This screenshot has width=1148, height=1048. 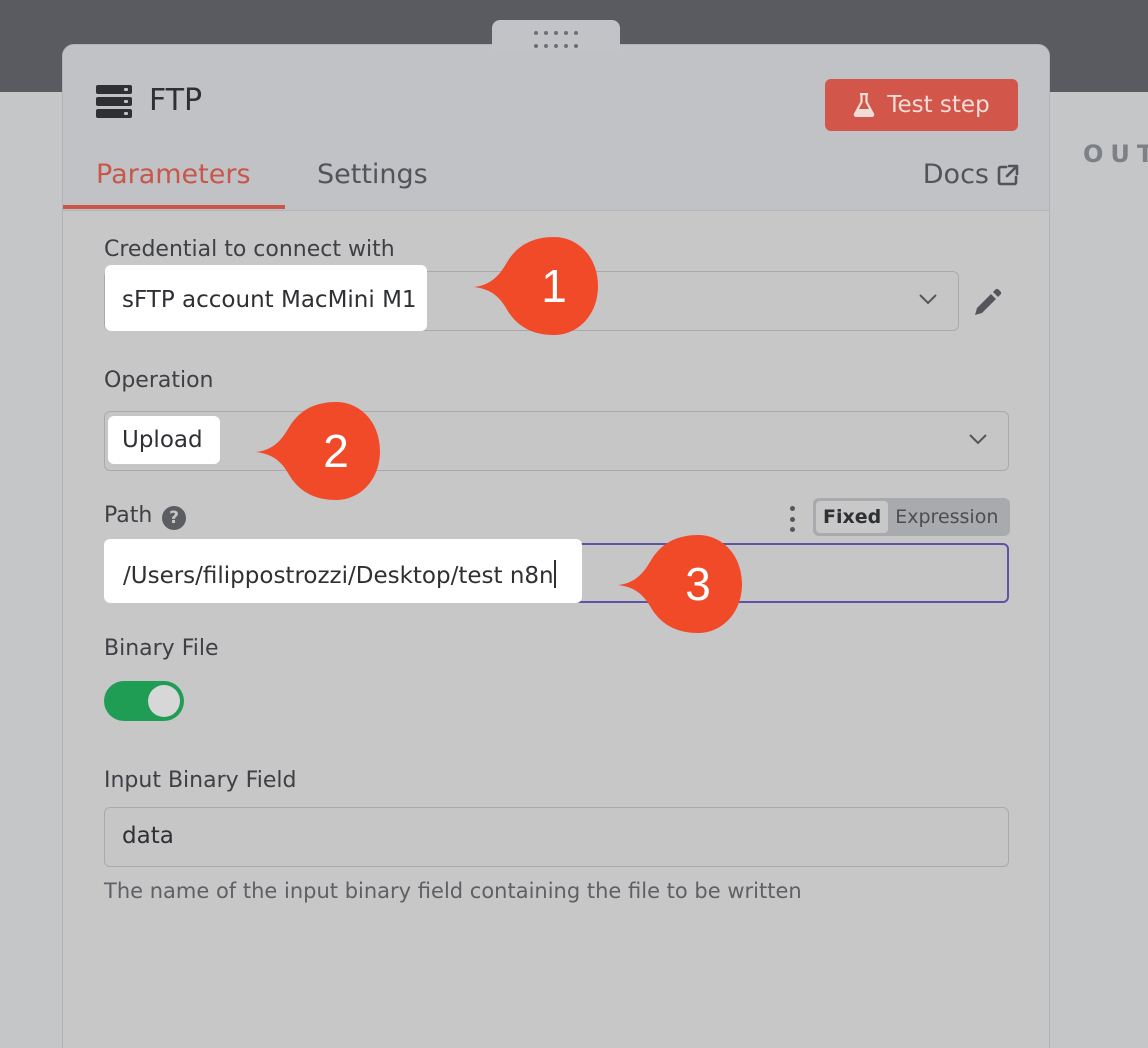 What do you see at coordinates (372, 174) in the screenshot?
I see `tab-settings: Settings` at bounding box center [372, 174].